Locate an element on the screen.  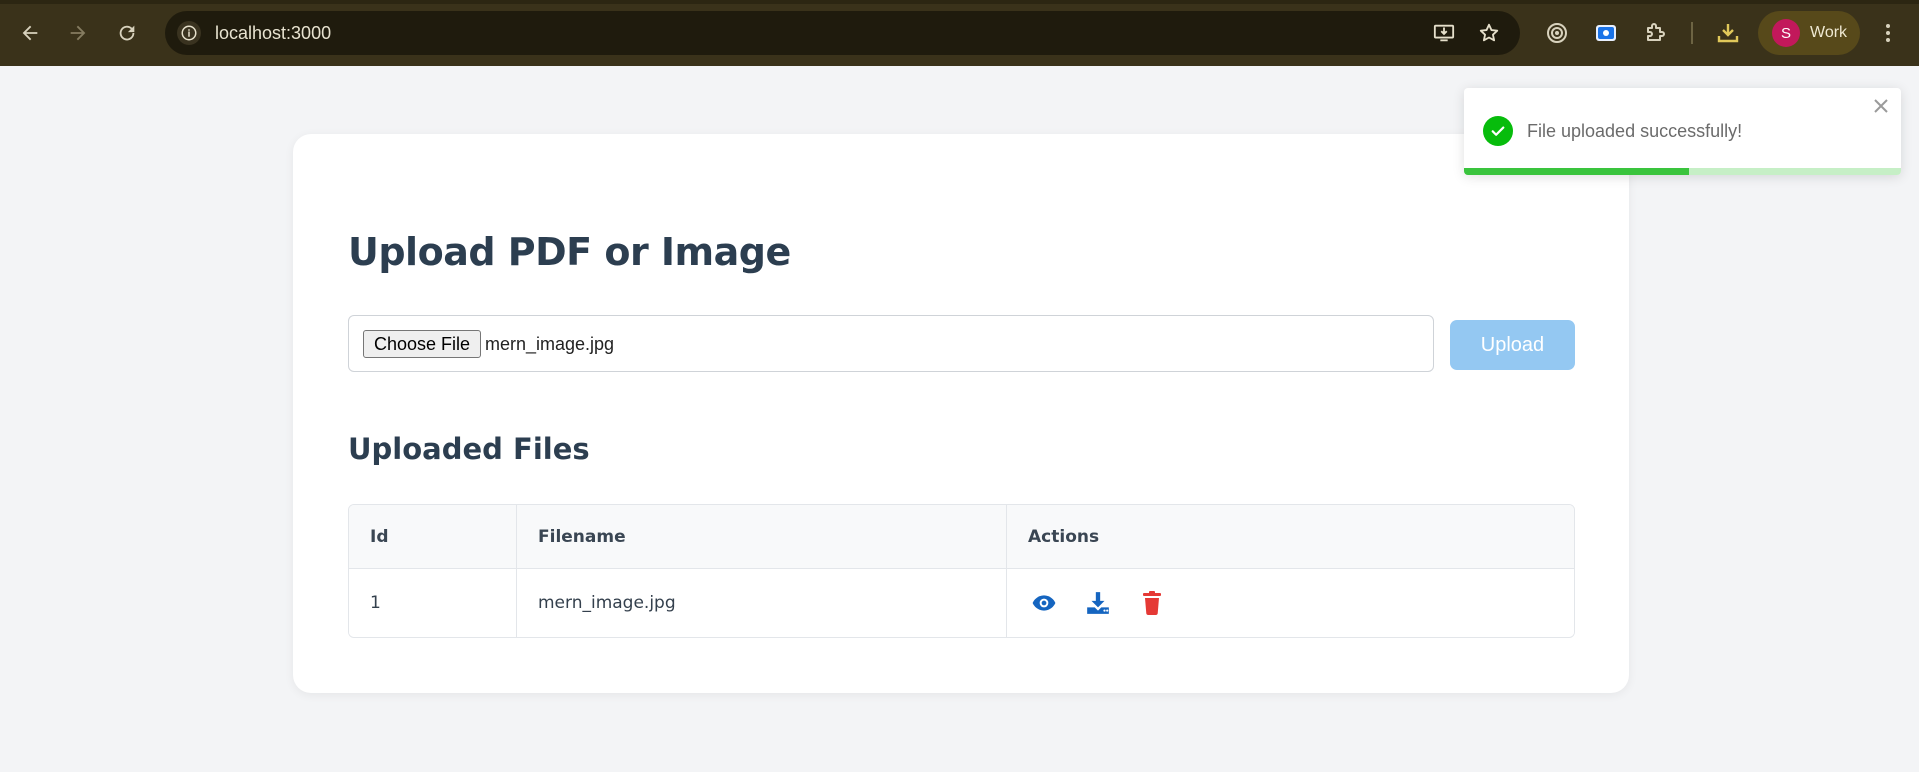
extension-screen-button is located at coordinates (1606, 33).